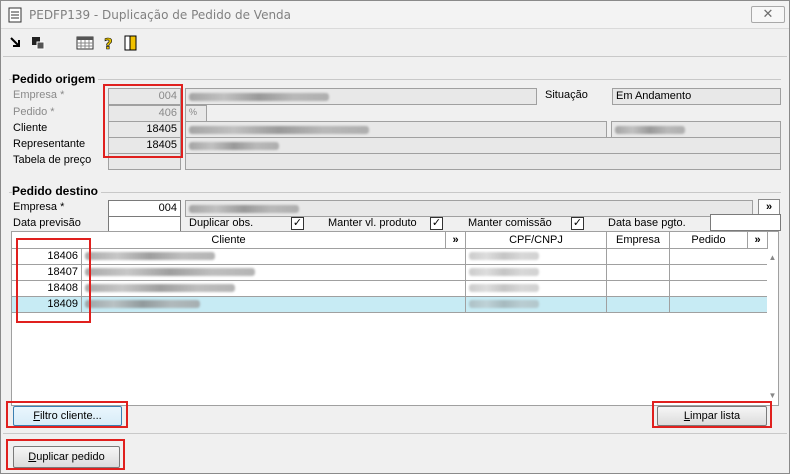 The height and width of the screenshot is (474, 790). What do you see at coordinates (395, 56) in the screenshot?
I see `toolbar-separator` at bounding box center [395, 56].